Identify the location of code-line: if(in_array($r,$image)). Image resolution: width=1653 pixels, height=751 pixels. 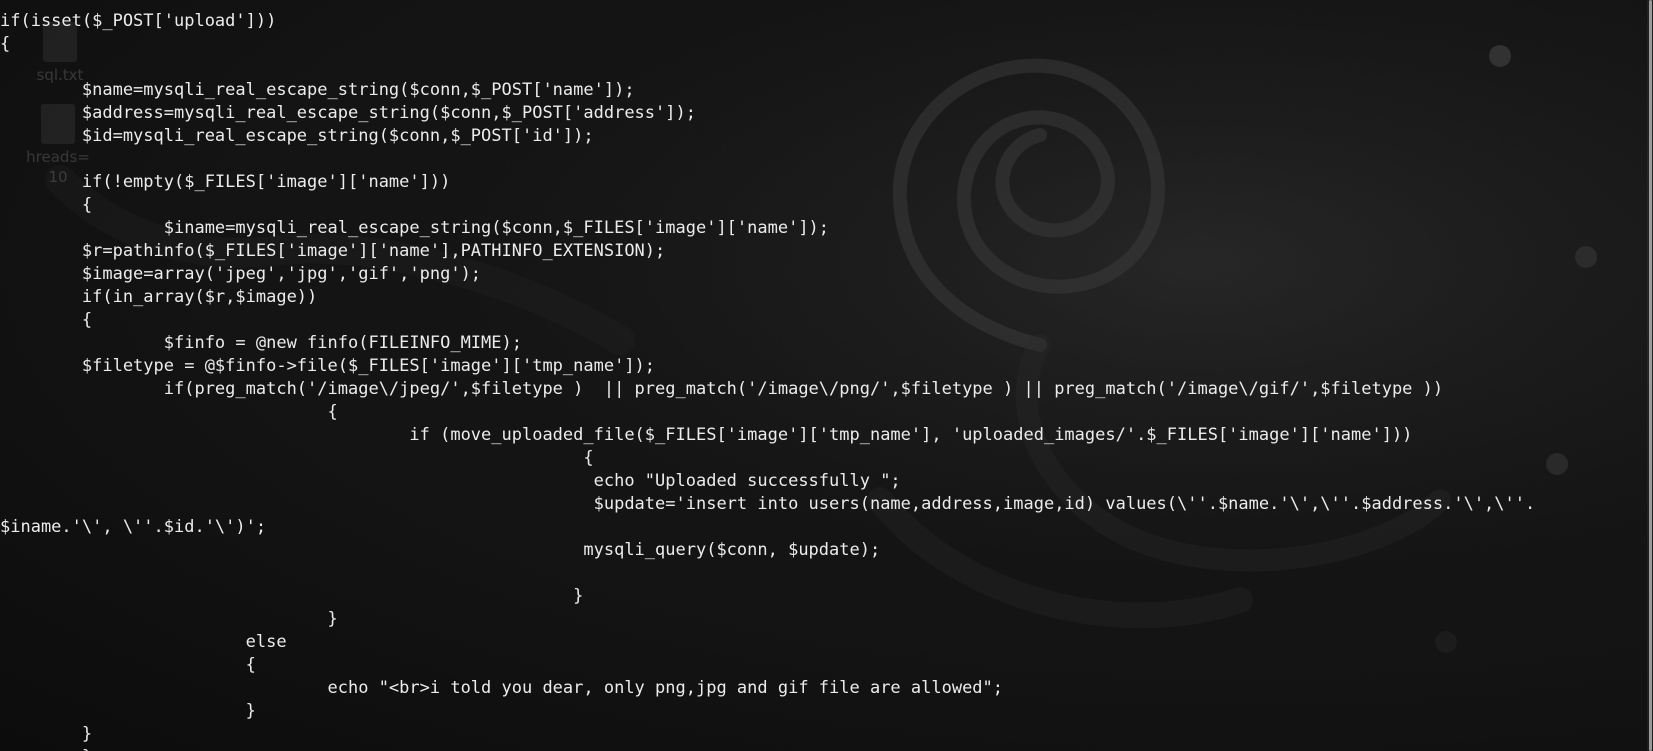
(159, 297).